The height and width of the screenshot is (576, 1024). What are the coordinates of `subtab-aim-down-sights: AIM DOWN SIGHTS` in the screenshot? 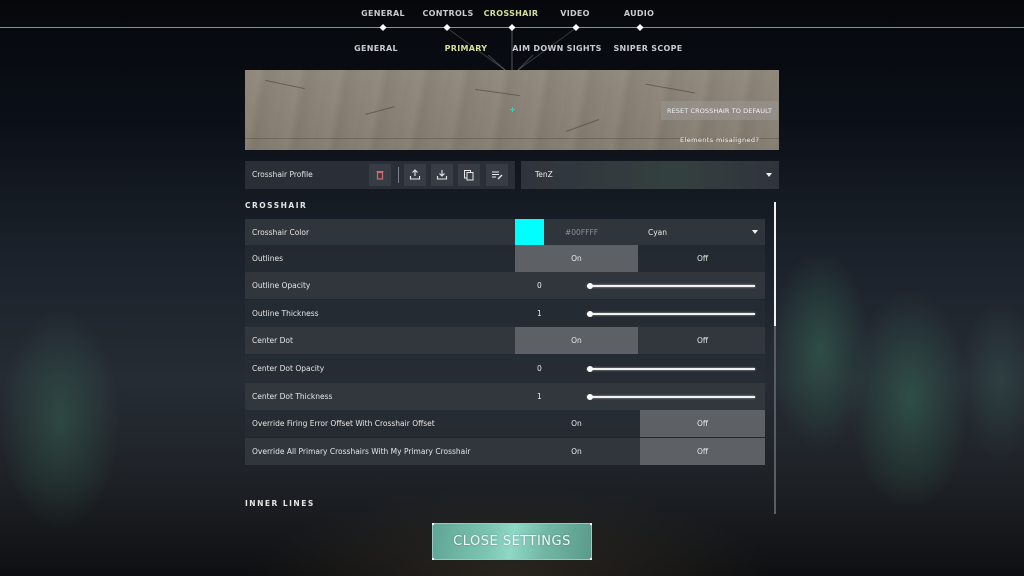 It's located at (556, 48).